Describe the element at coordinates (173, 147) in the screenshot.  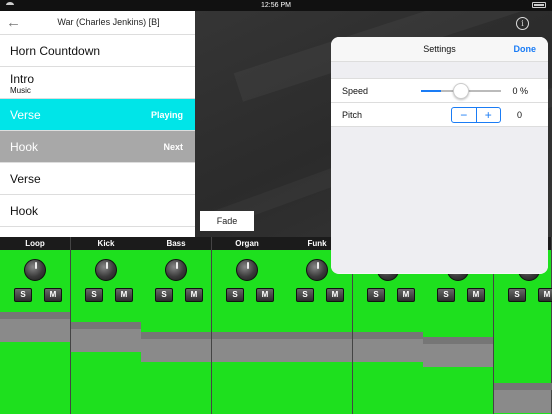
I see `next-badge: Next` at that location.